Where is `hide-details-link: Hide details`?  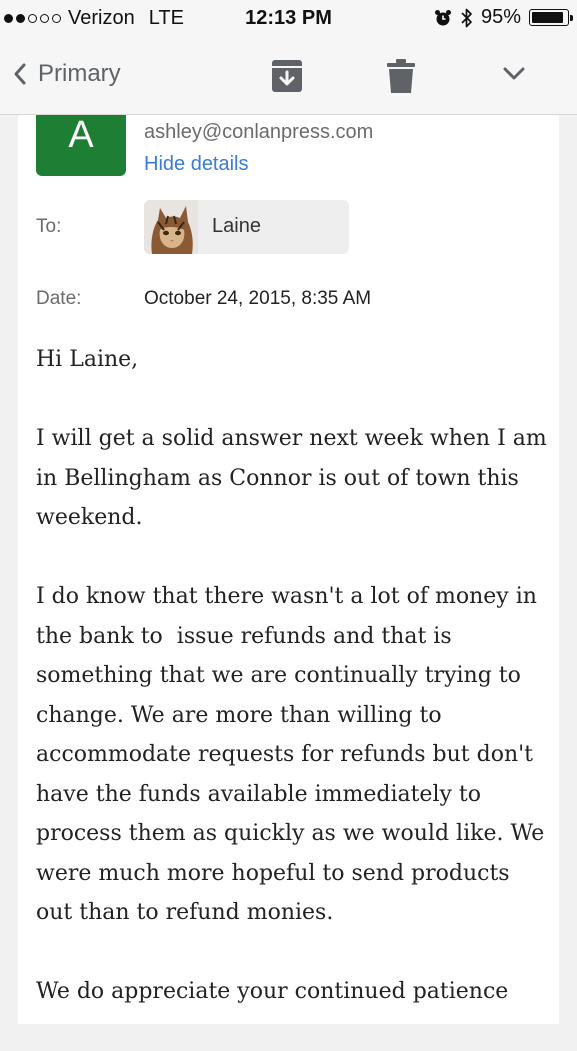
hide-details-link: Hide details is located at coordinates (196, 164).